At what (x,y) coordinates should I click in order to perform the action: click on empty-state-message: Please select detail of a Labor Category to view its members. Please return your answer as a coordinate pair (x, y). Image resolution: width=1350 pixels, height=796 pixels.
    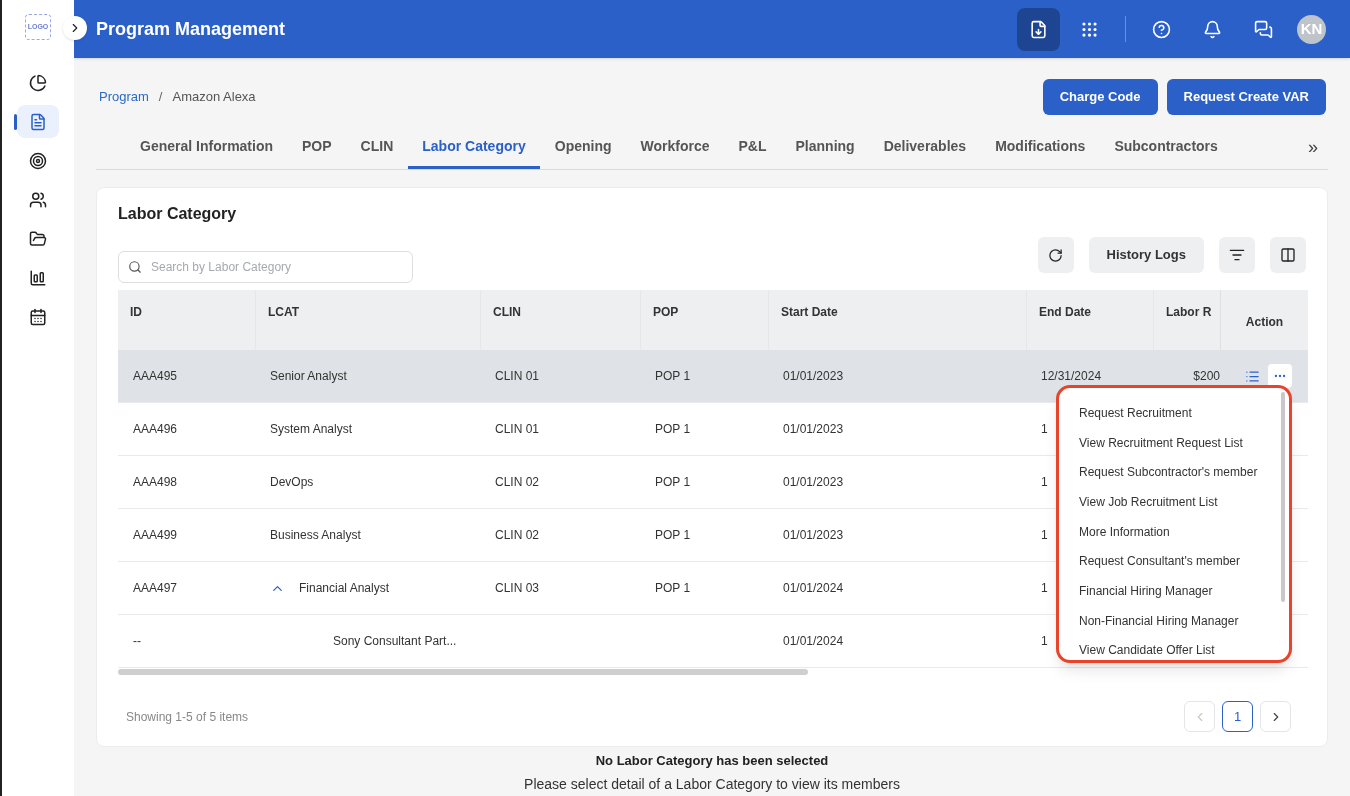
    Looking at the image, I should click on (712, 784).